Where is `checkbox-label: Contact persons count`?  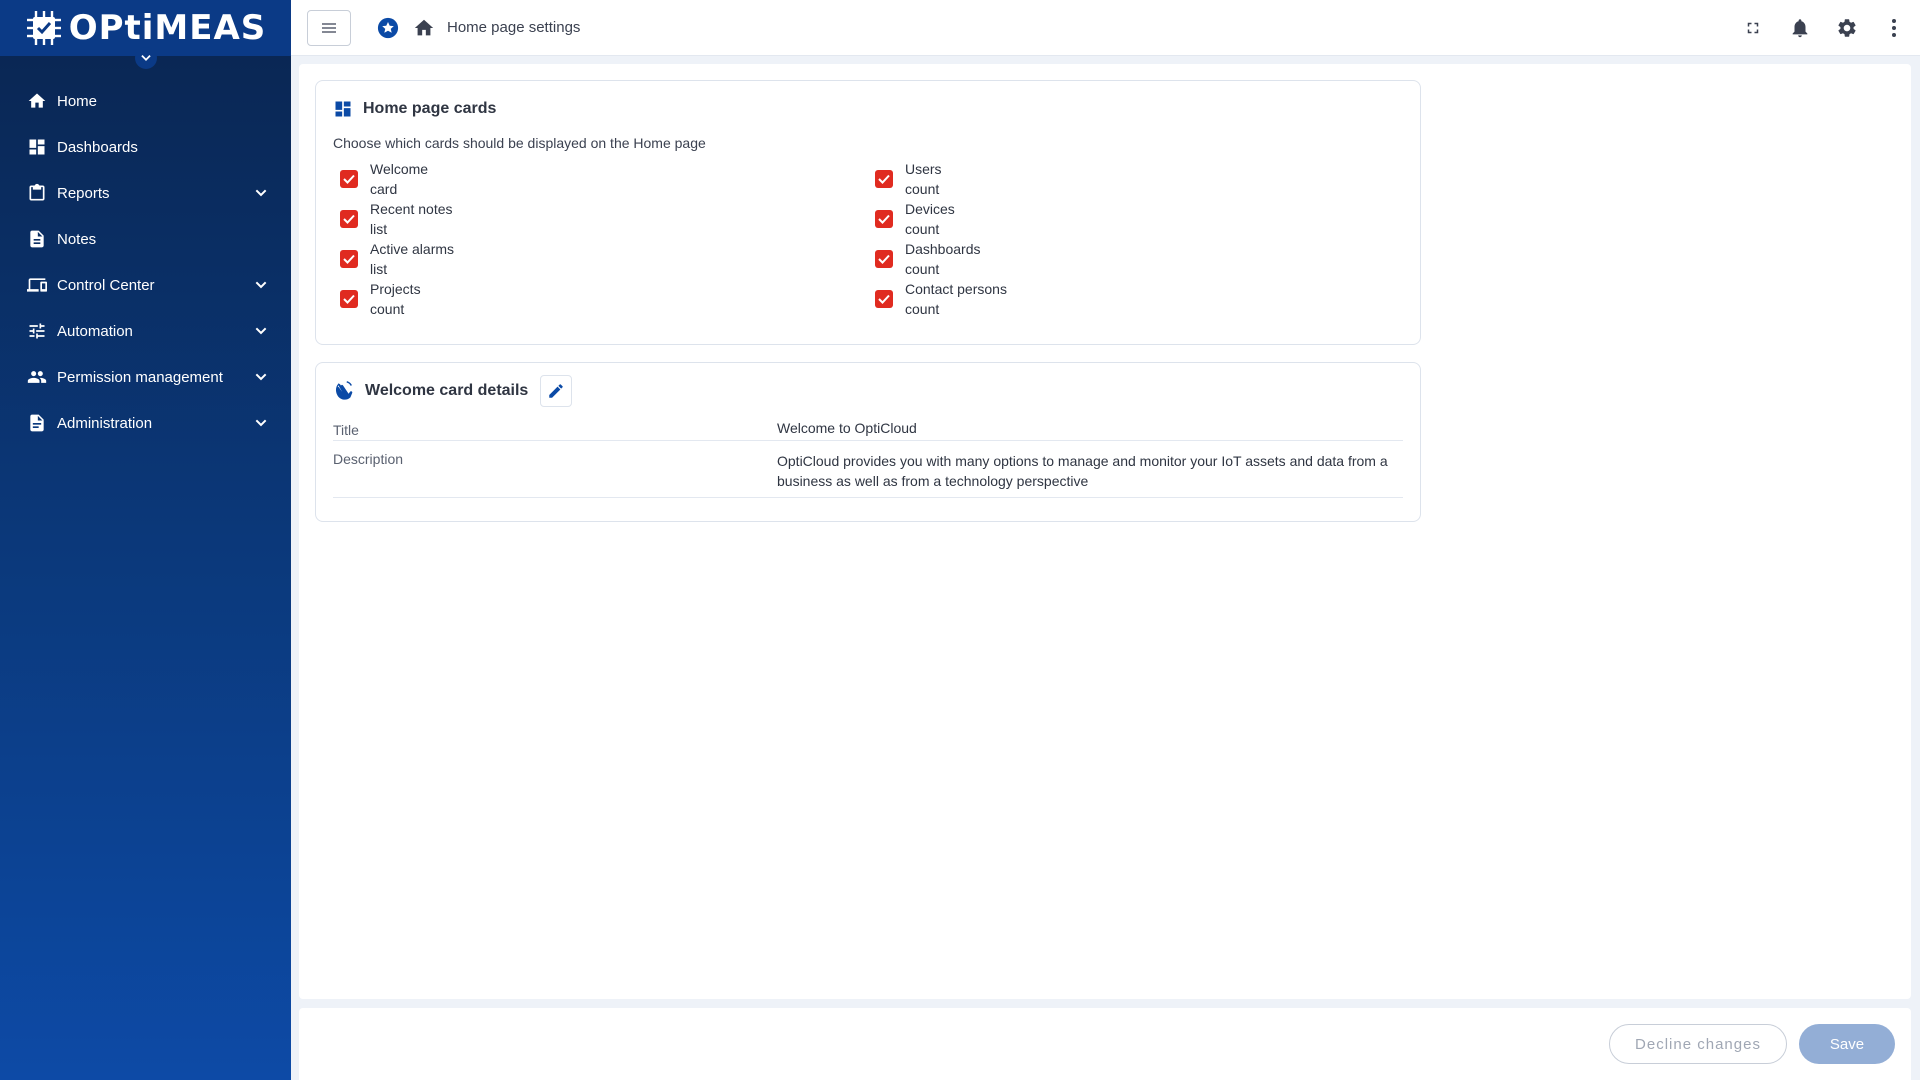
checkbox-label: Contact persons count is located at coordinates (956, 299).